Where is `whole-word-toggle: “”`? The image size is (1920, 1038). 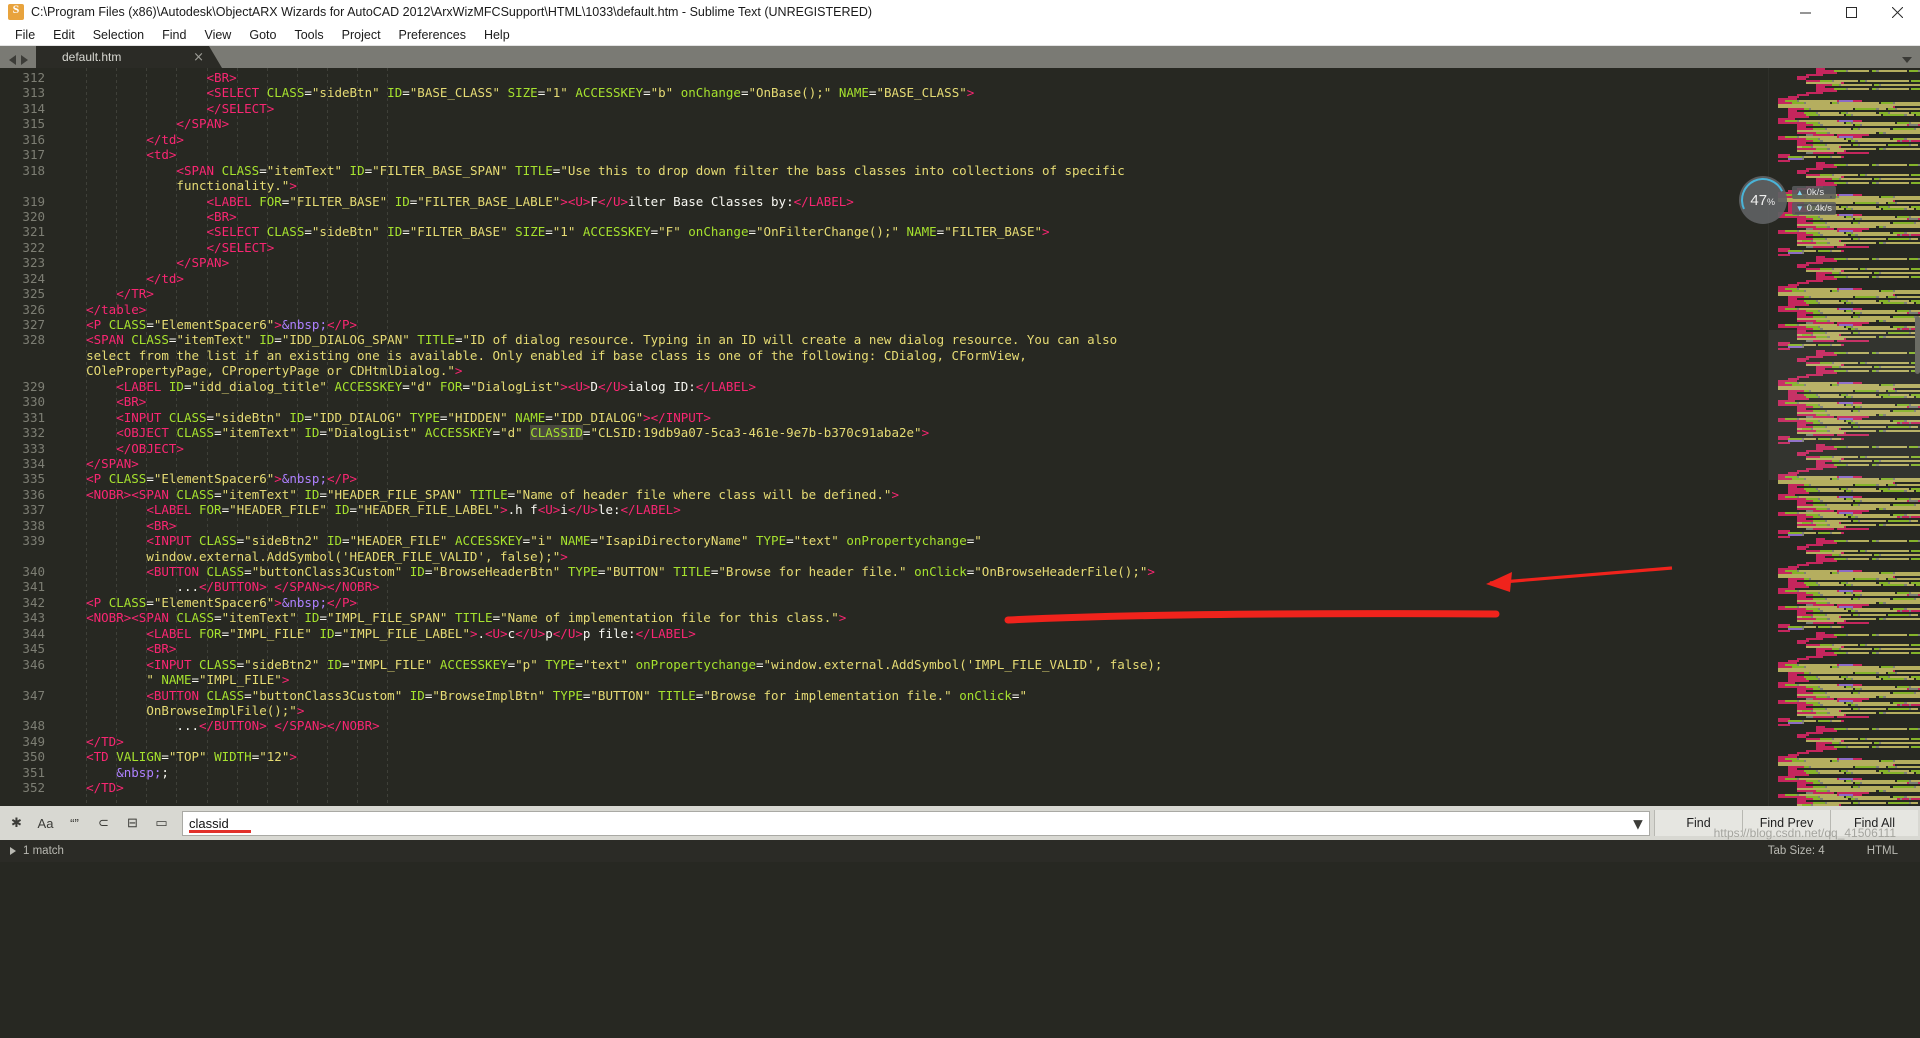
whole-word-toggle: “” is located at coordinates (74, 823).